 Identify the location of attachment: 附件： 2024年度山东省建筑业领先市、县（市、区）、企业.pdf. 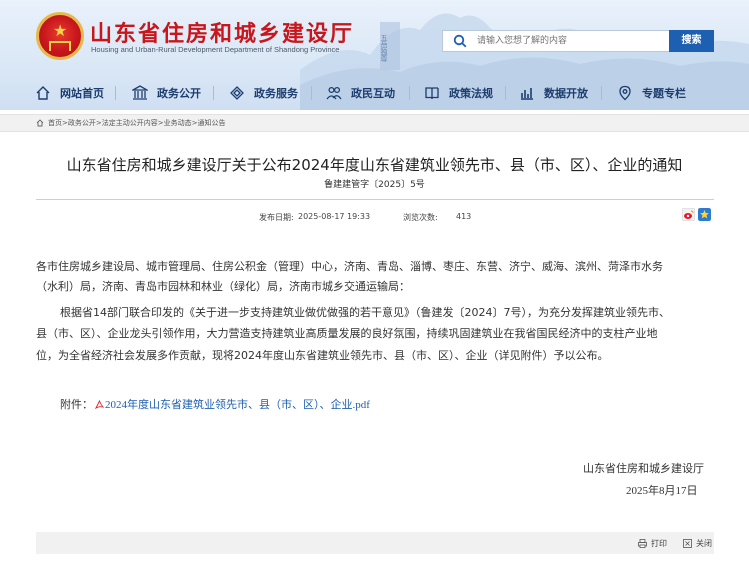
(215, 404).